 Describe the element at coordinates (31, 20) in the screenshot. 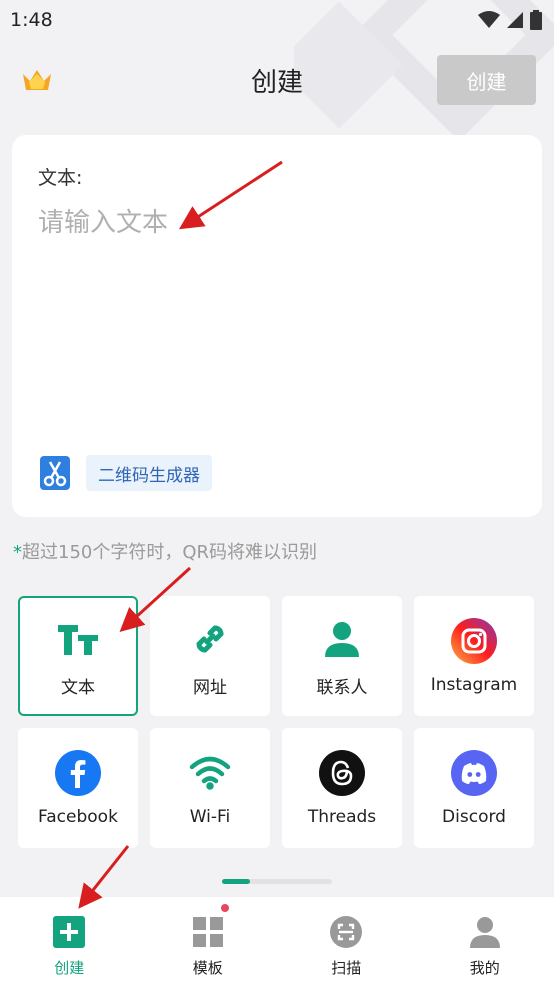

I see `status-time: 1:48` at that location.